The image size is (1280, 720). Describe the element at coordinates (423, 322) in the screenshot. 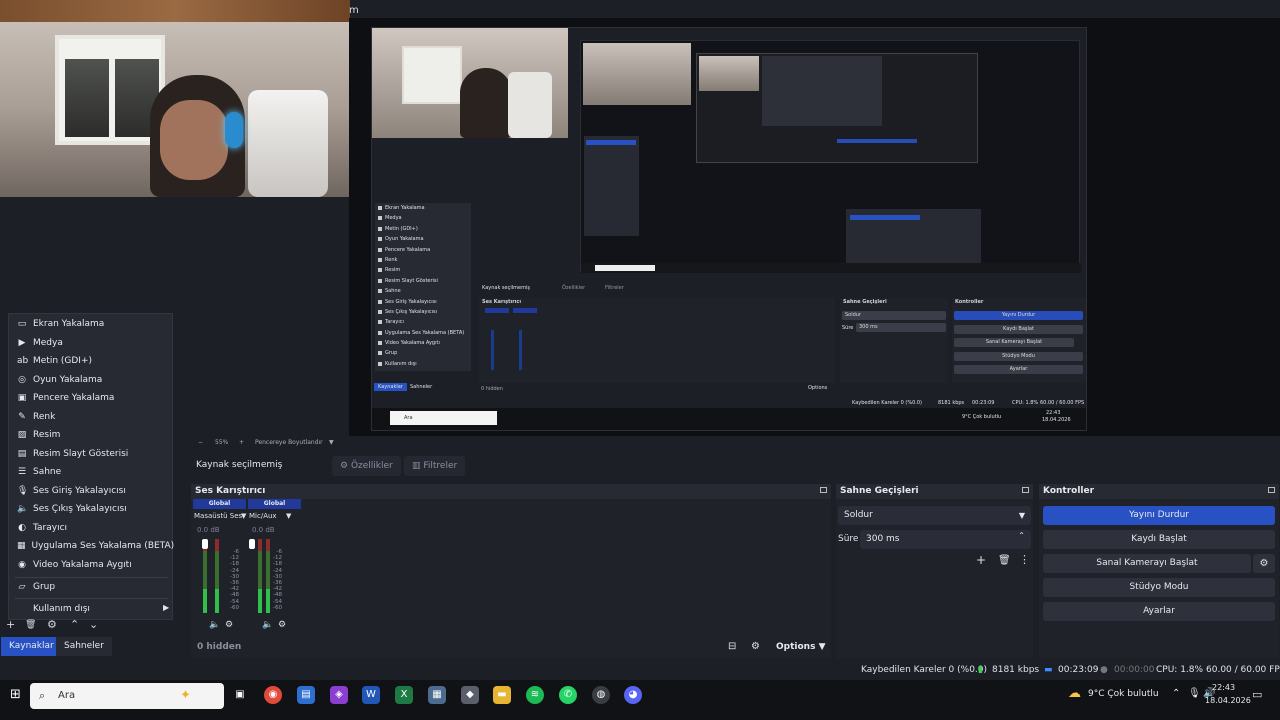

I see `nested-menu-item: Tarayıcı` at that location.